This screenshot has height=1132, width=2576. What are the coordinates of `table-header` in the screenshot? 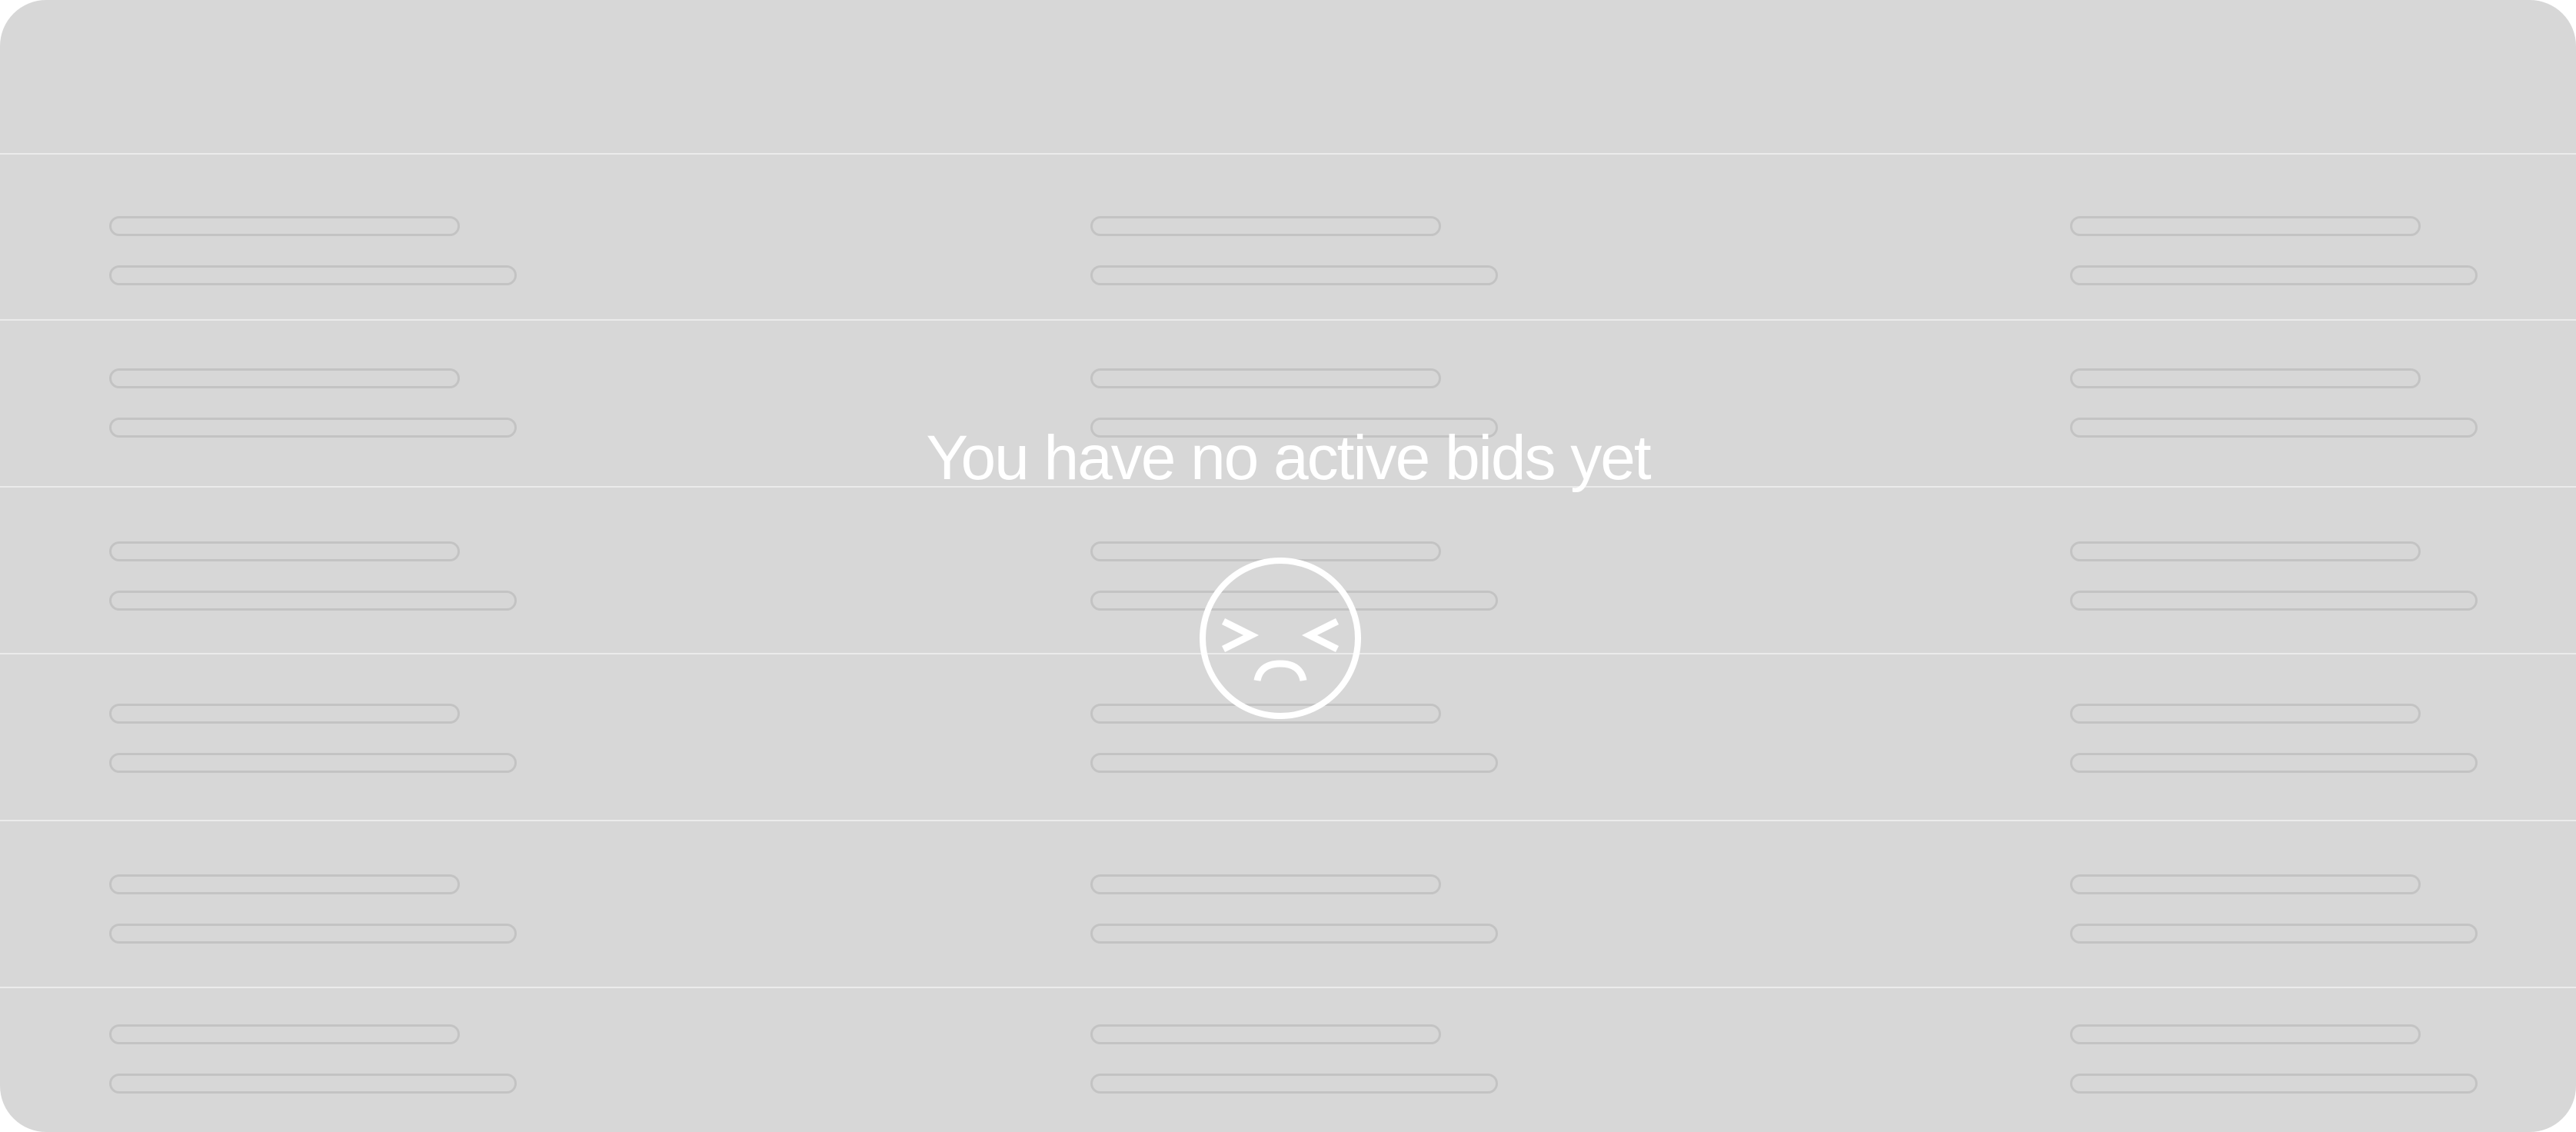 It's located at (1288, 76).